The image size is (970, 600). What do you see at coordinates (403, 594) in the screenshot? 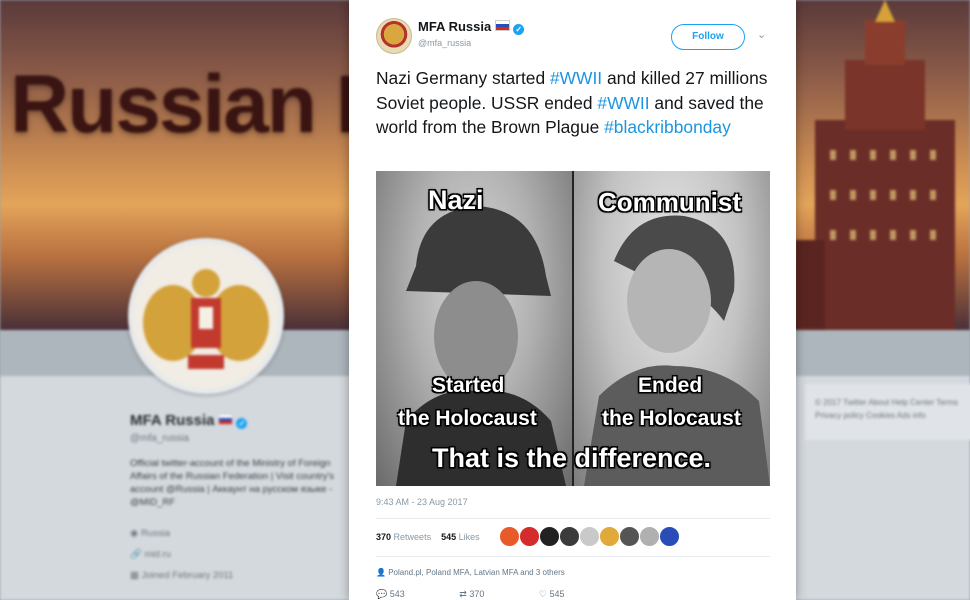
I see `reply-button: 💬 543` at bounding box center [403, 594].